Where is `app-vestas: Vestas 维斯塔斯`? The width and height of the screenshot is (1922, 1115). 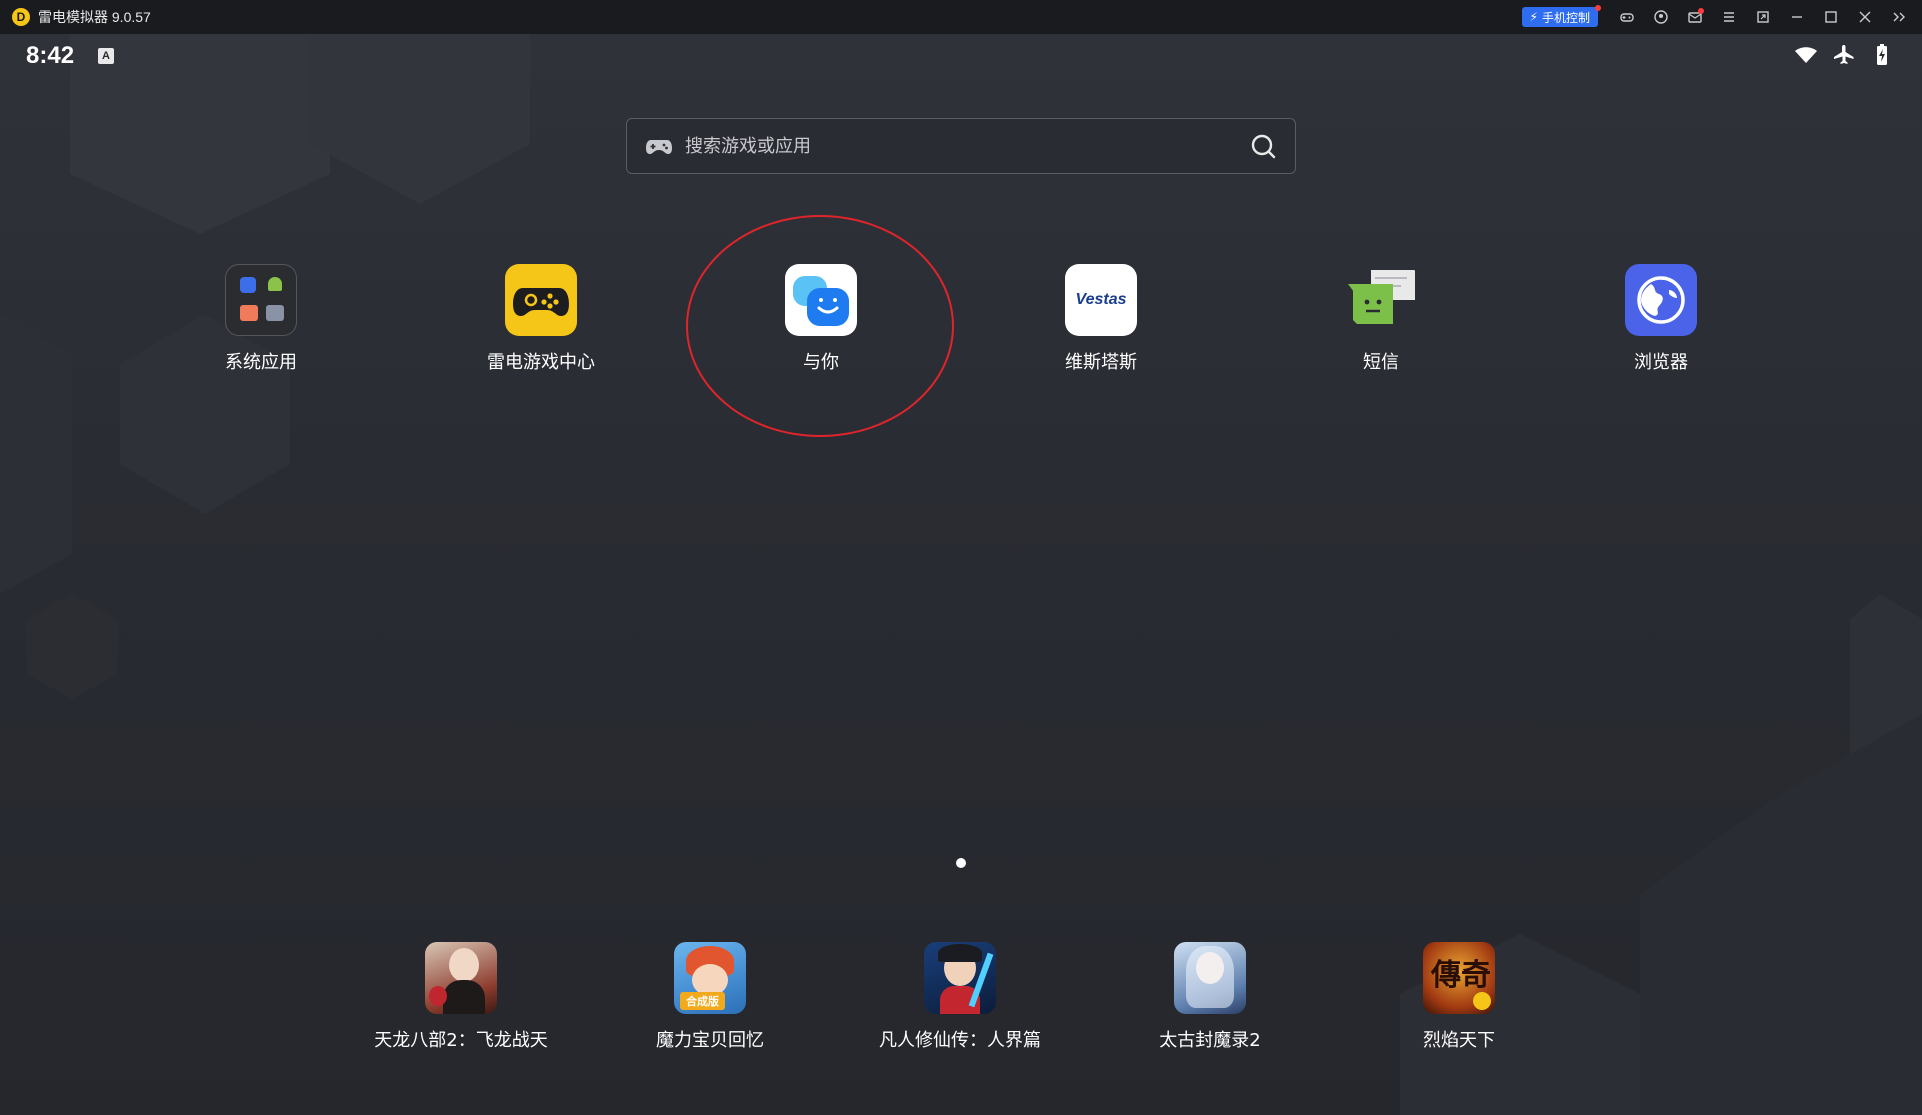
app-vestas: Vestas 维斯塔斯 is located at coordinates (1101, 319).